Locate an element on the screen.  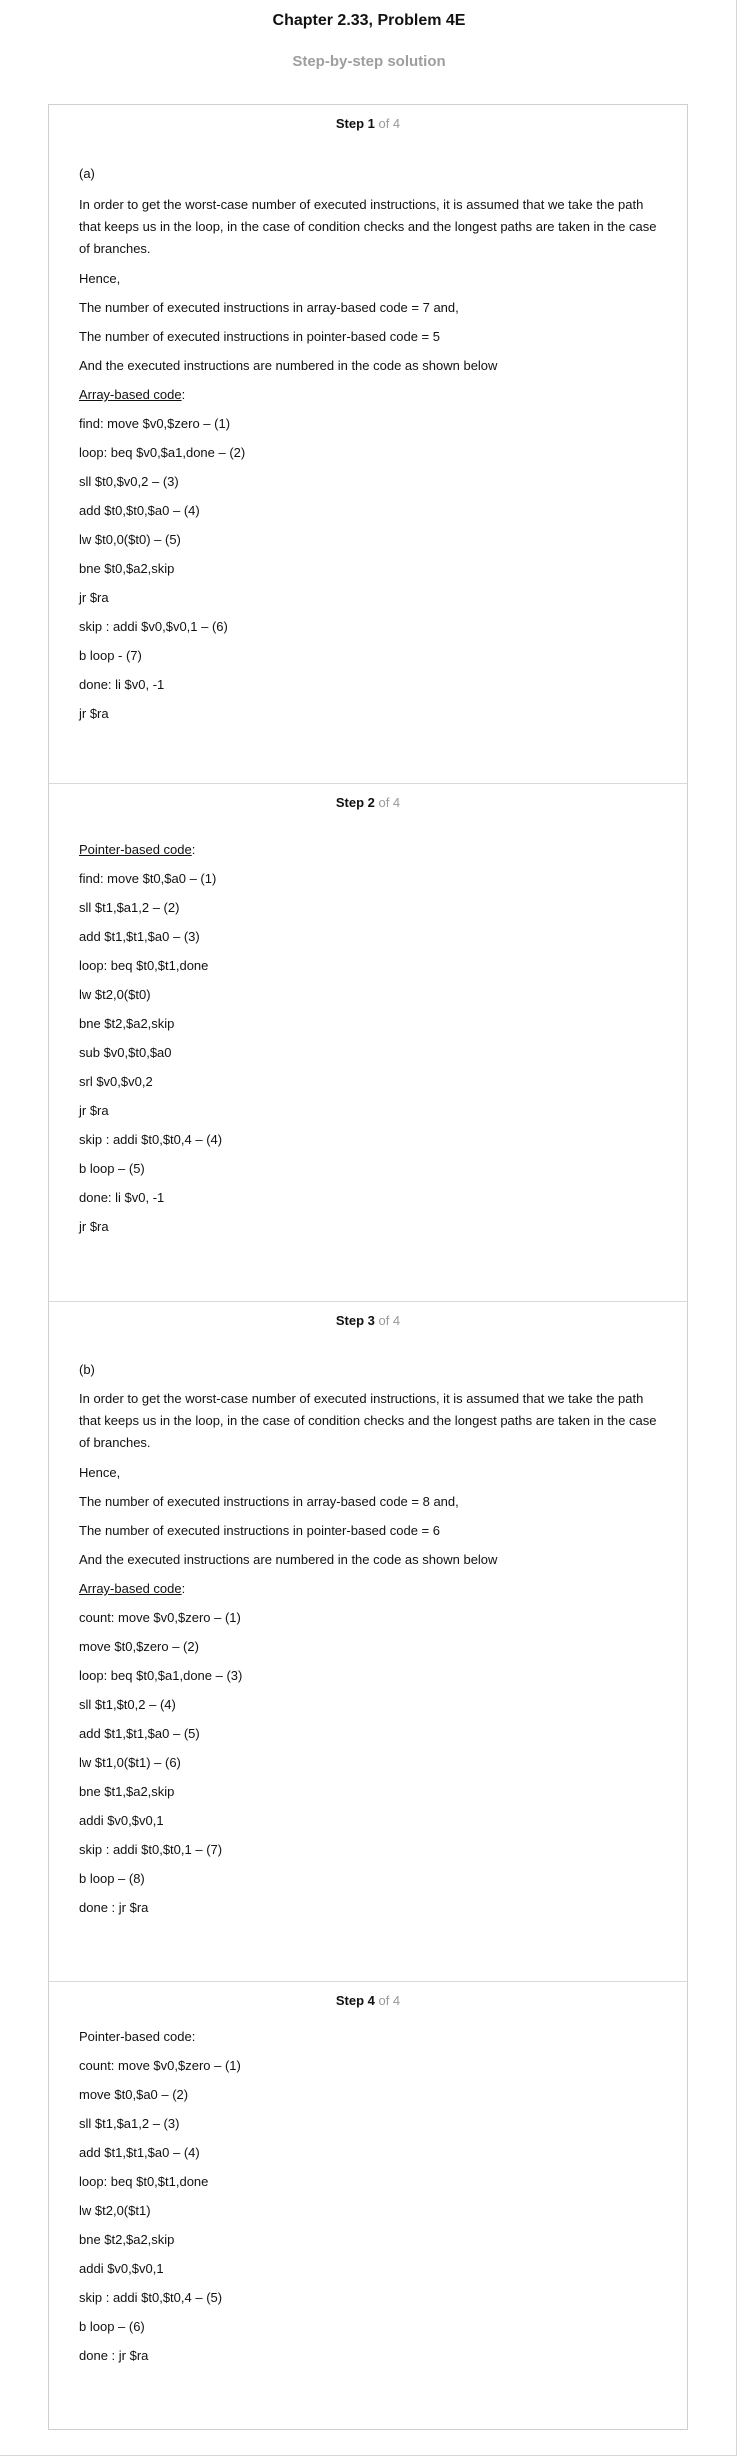
code-line: find: move $v0,$zero – (1) is located at coordinates (155, 423).